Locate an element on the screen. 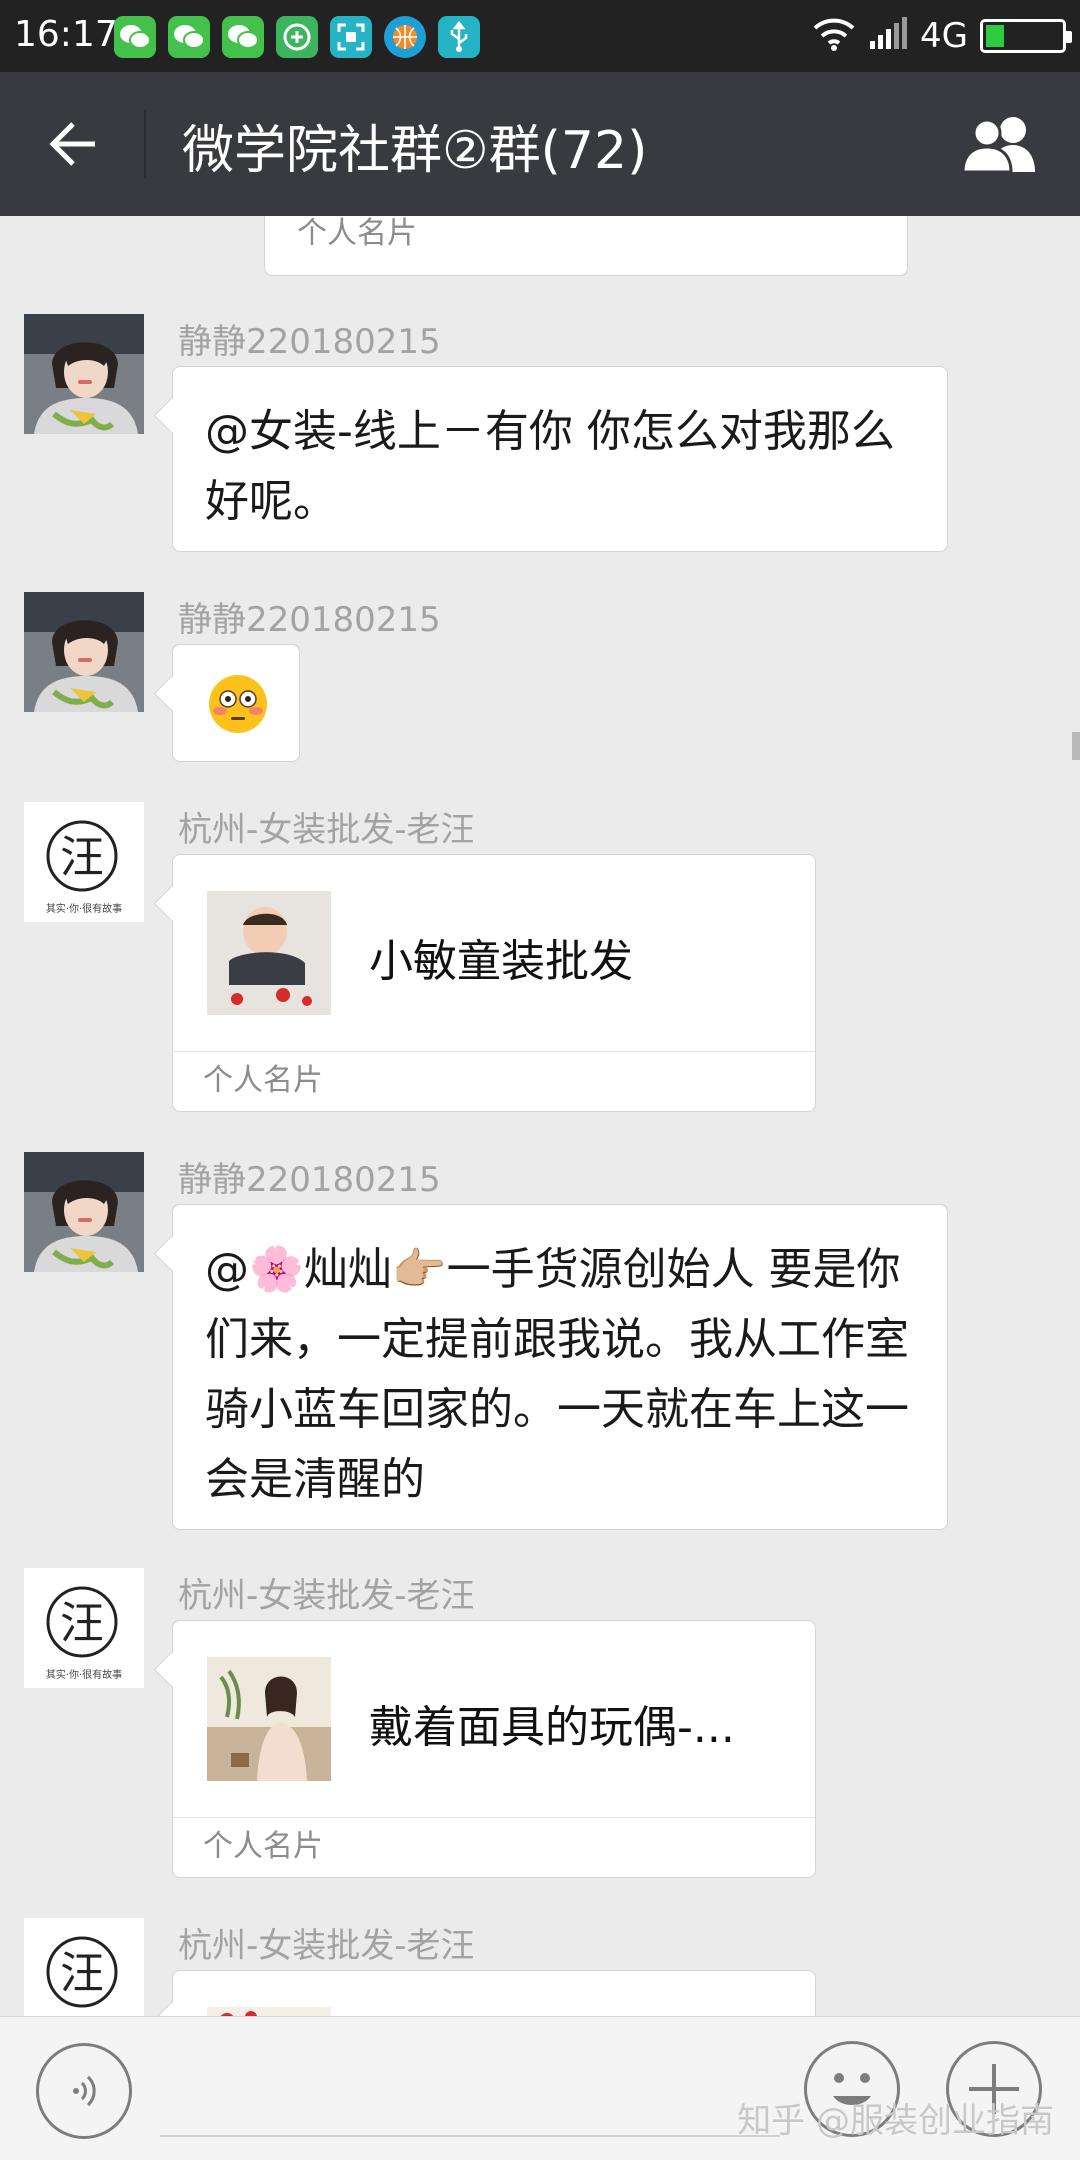  card-body is located at coordinates (494, 1993).